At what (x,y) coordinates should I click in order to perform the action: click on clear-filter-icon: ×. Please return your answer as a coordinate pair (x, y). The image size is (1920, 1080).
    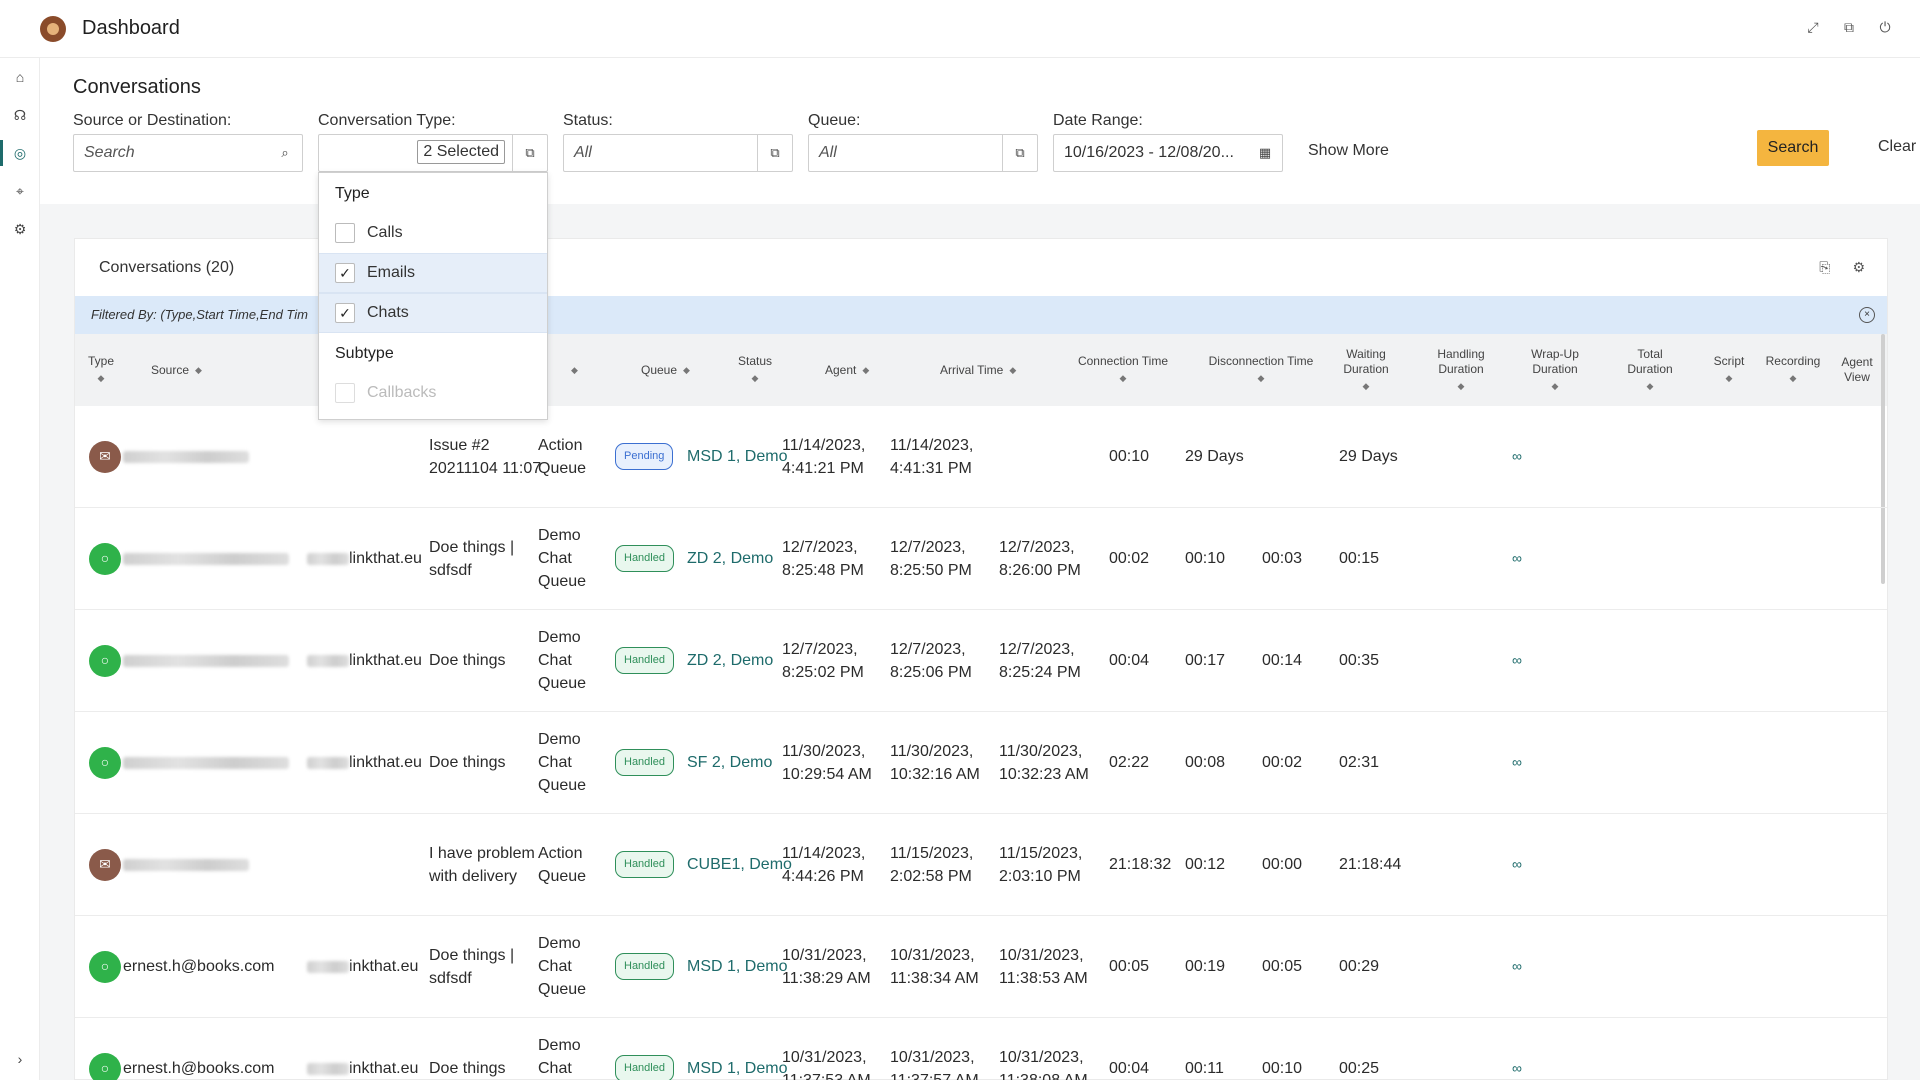
    Looking at the image, I should click on (1867, 315).